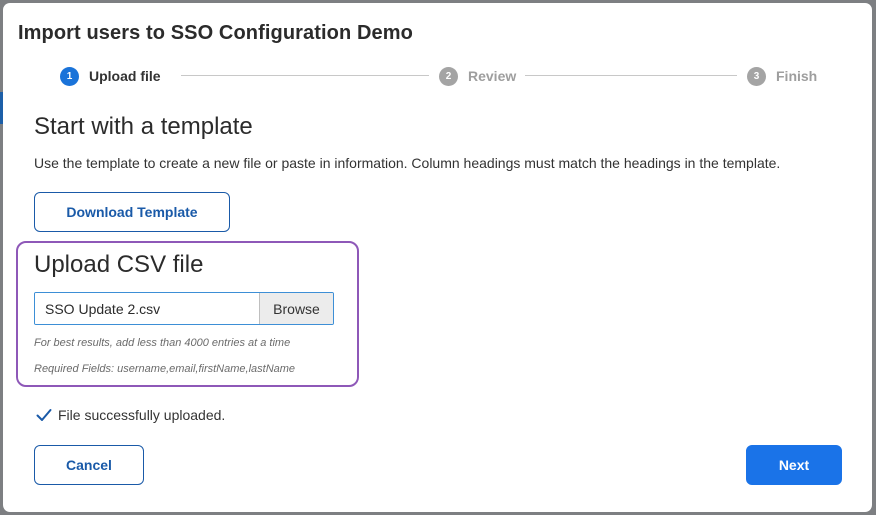  I want to click on browse-button: Browse, so click(296, 308).